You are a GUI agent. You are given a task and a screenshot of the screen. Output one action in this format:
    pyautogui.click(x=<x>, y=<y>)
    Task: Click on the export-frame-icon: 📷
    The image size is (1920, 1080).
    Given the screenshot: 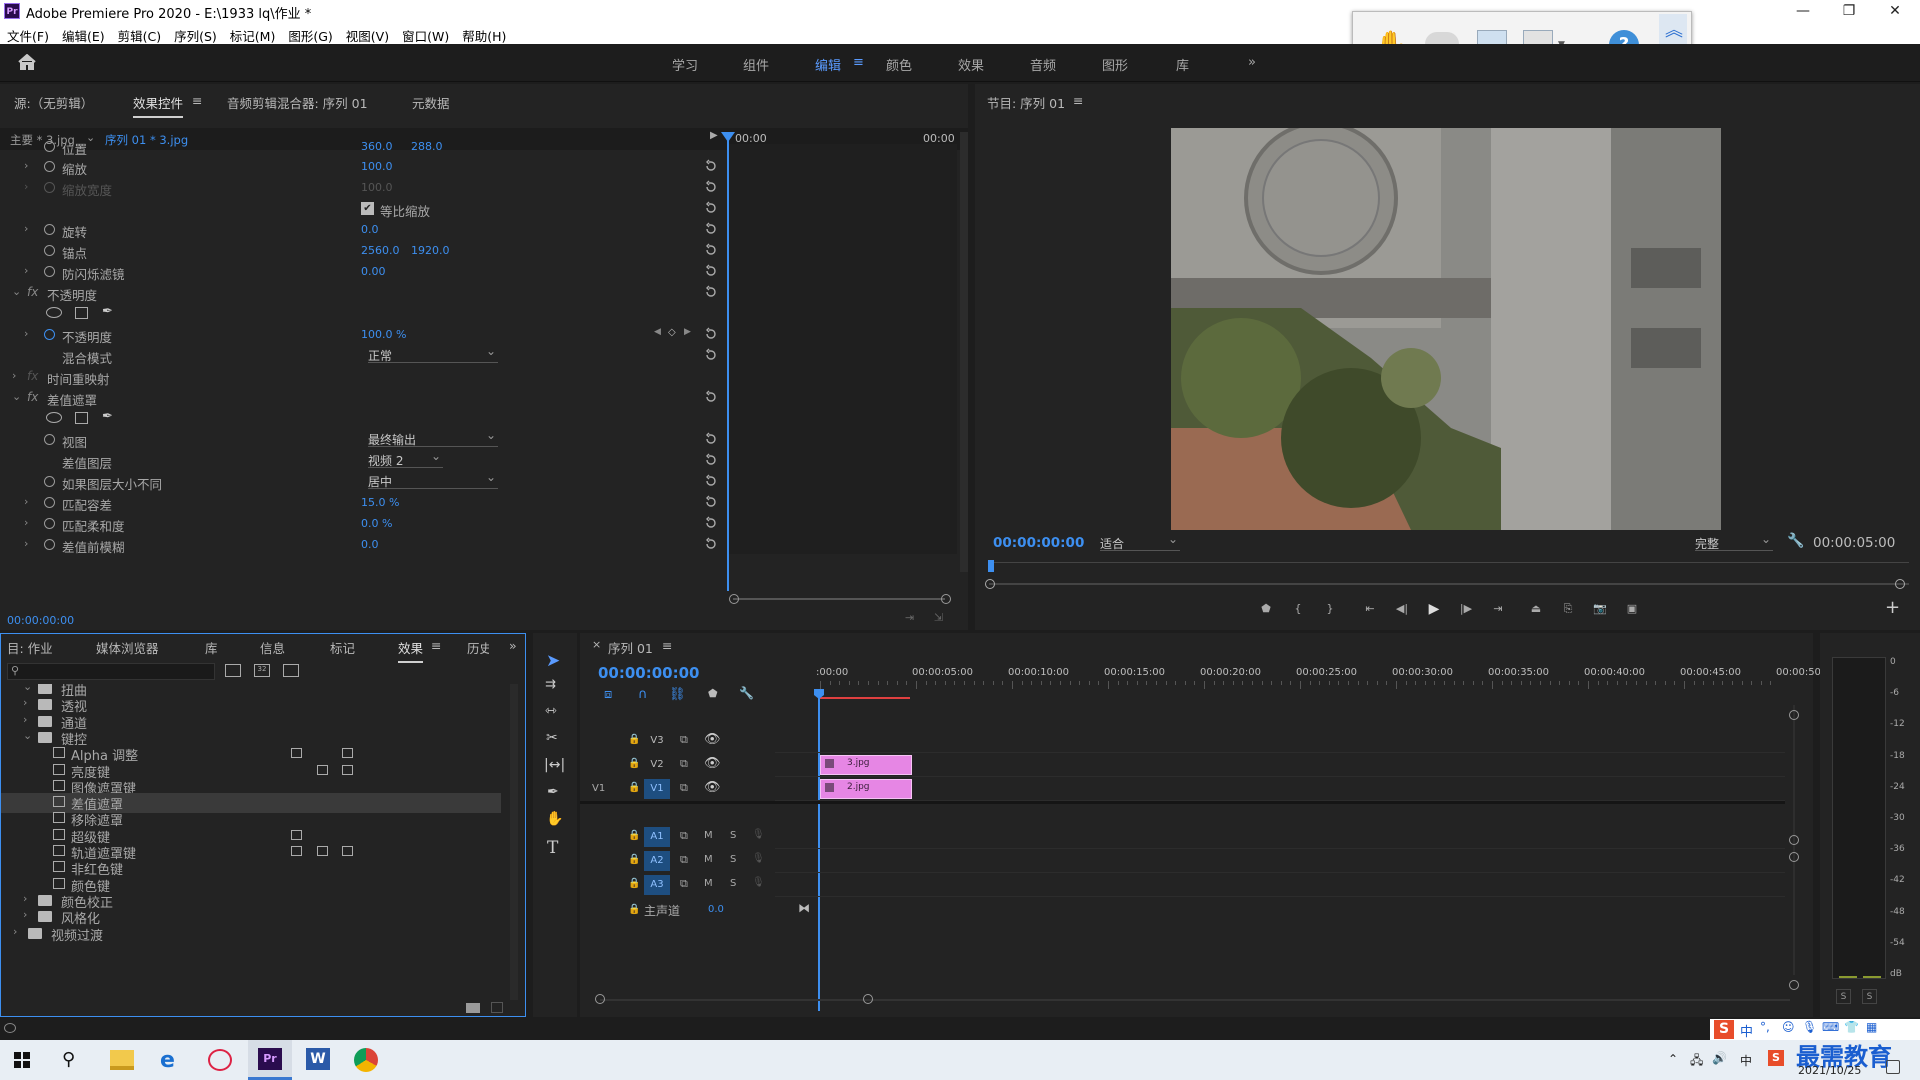 What is the action you would take?
    pyautogui.click(x=1600, y=609)
    